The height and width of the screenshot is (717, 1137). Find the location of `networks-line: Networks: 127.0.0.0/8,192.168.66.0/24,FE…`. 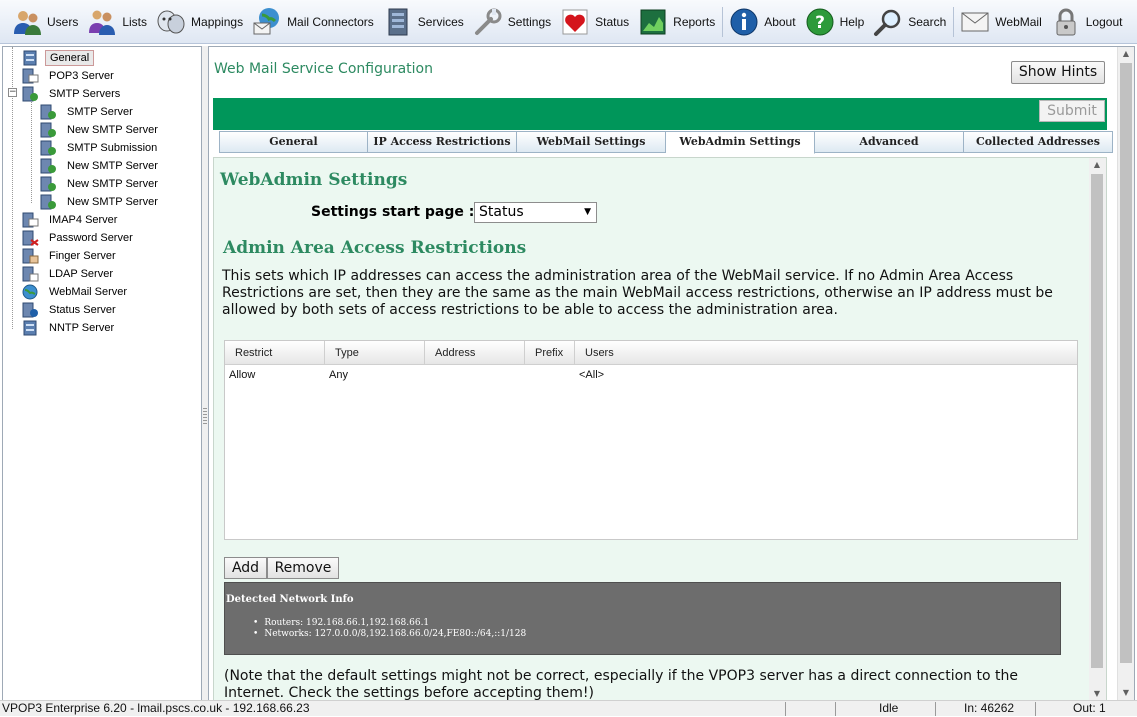

networks-line: Networks: 127.0.0.0/8,192.168.66.0/24,FE… is located at coordinates (389, 634).